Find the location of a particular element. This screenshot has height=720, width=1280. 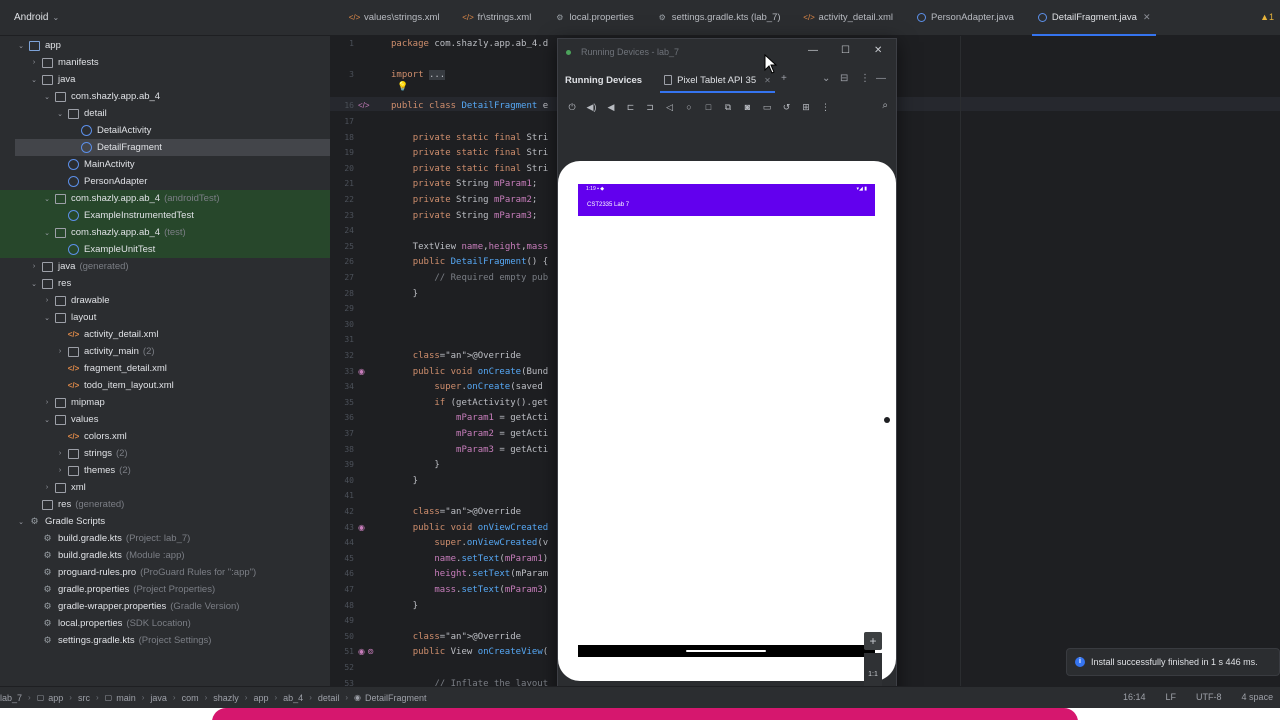

code-line: private String mParam1; is located at coordinates (464, 184).